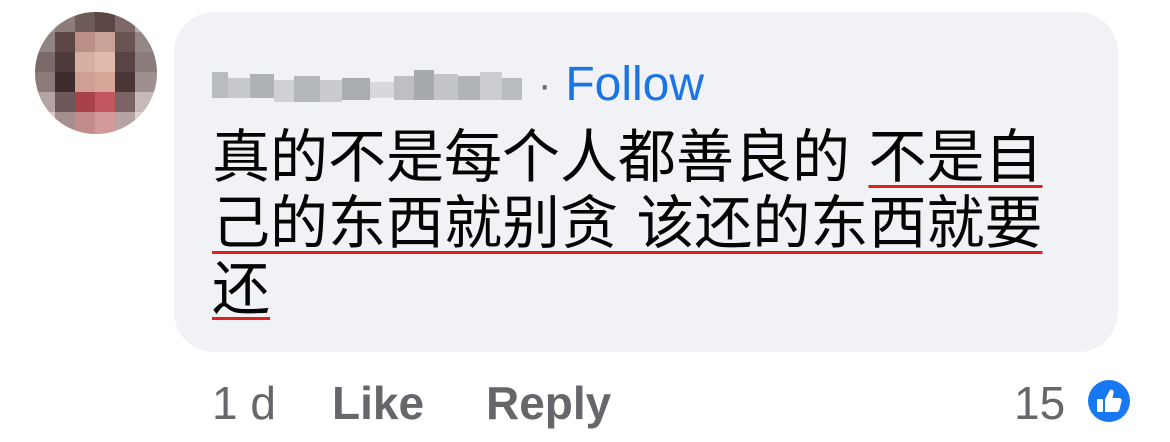  I want to click on avatar-image, so click(96, 73).